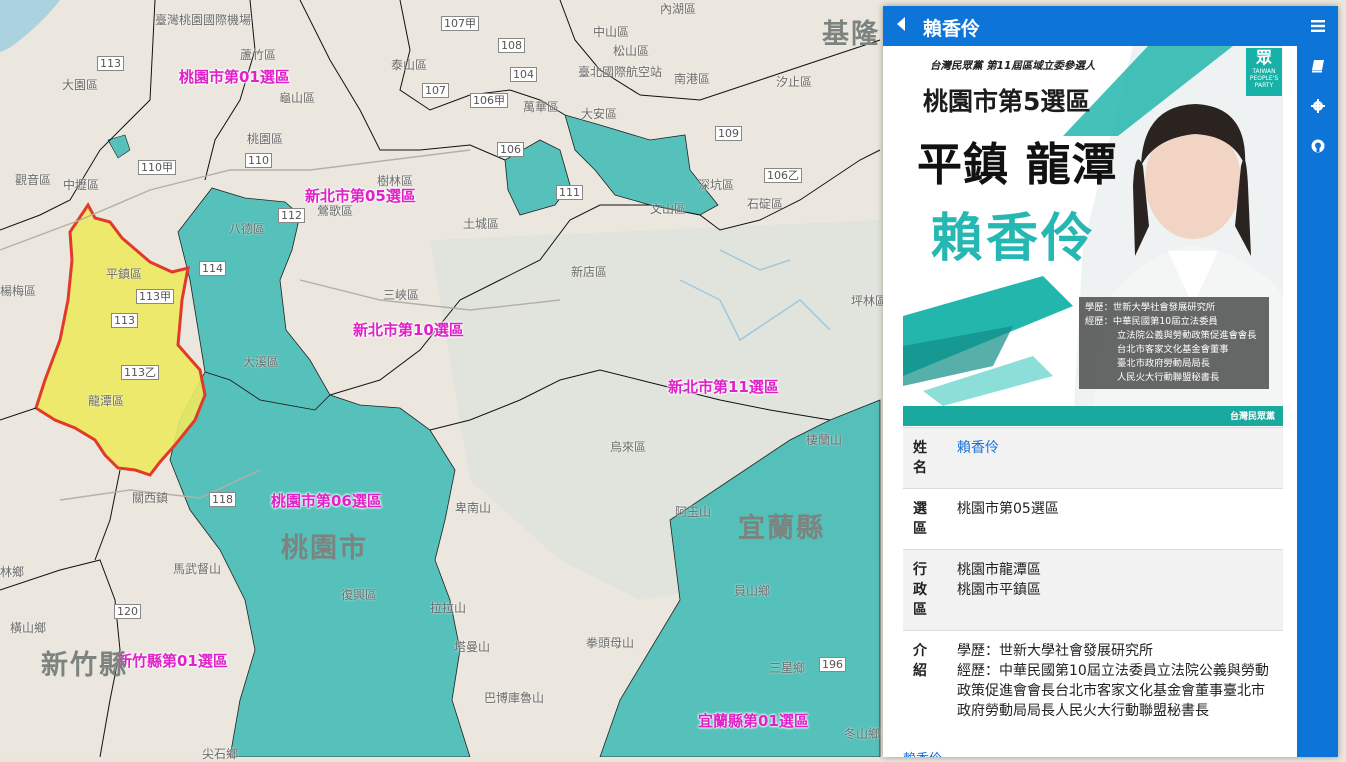 The height and width of the screenshot is (762, 1346). Describe the element at coordinates (723, 387) in the screenshot. I see `district-label: 新北市第11選區` at that location.